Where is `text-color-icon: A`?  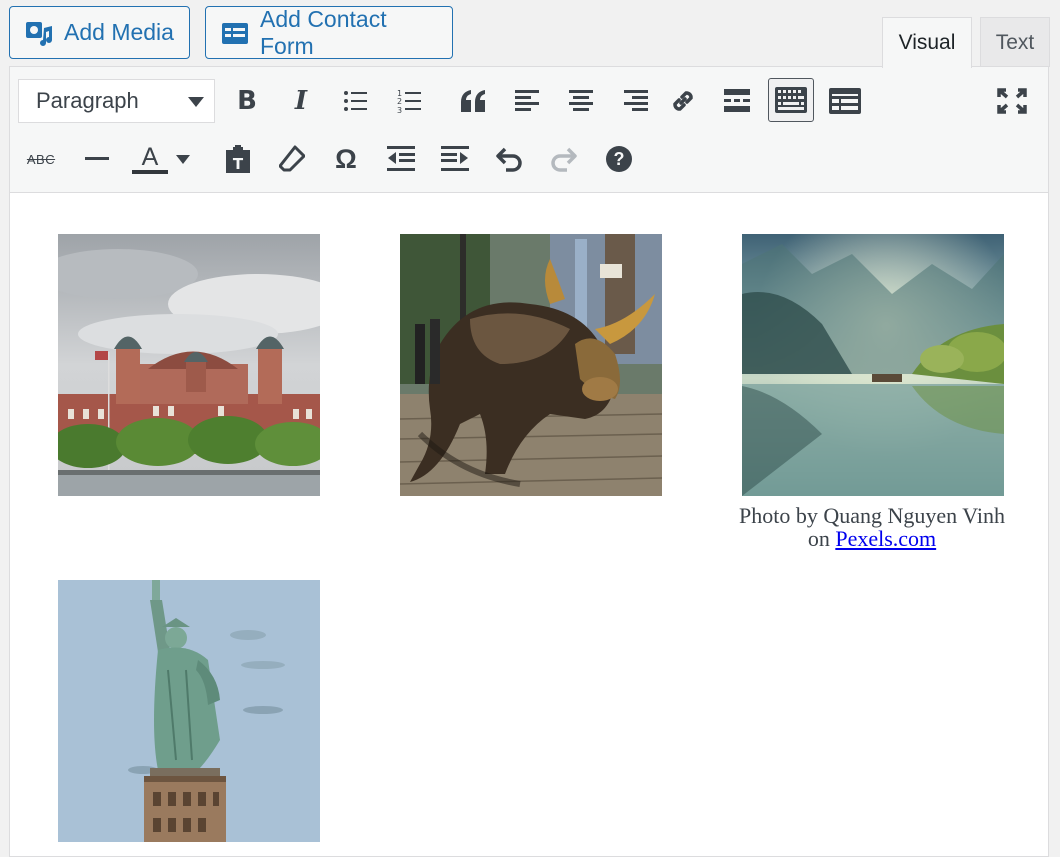
text-color-icon: A is located at coordinates (150, 158).